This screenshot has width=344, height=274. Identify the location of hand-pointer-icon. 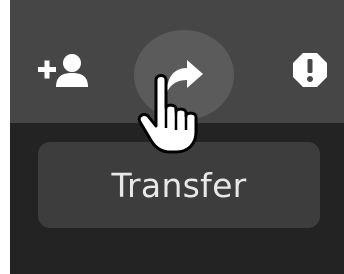
(173, 113).